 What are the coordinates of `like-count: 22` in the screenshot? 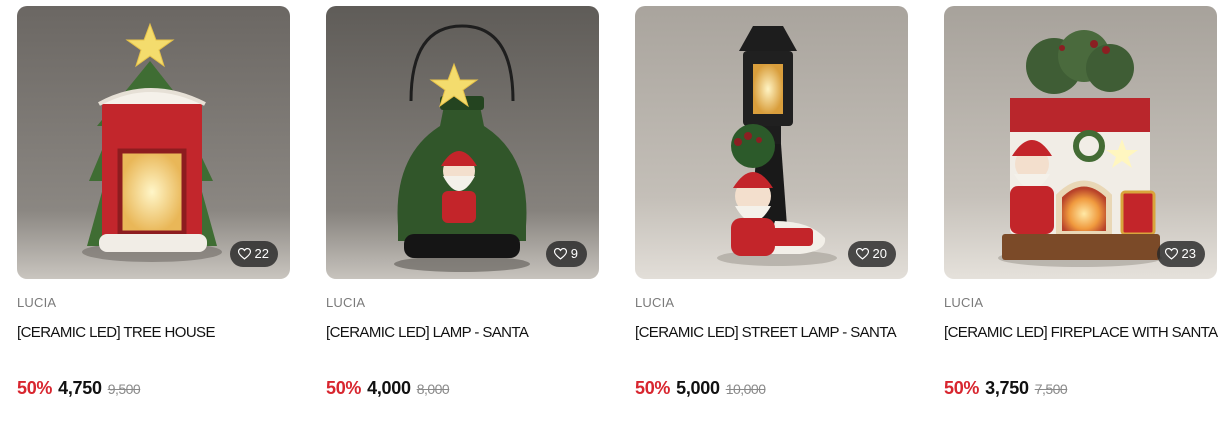 It's located at (261, 253).